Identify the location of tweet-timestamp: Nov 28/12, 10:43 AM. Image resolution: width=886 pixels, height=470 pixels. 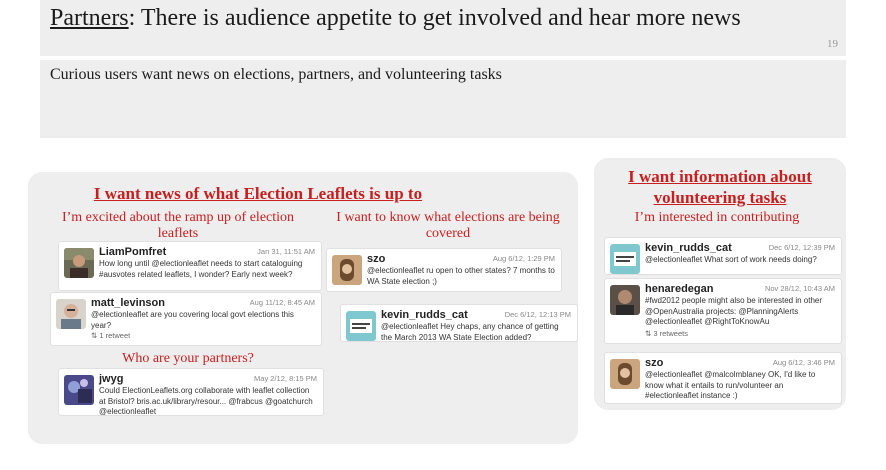
(799, 288).